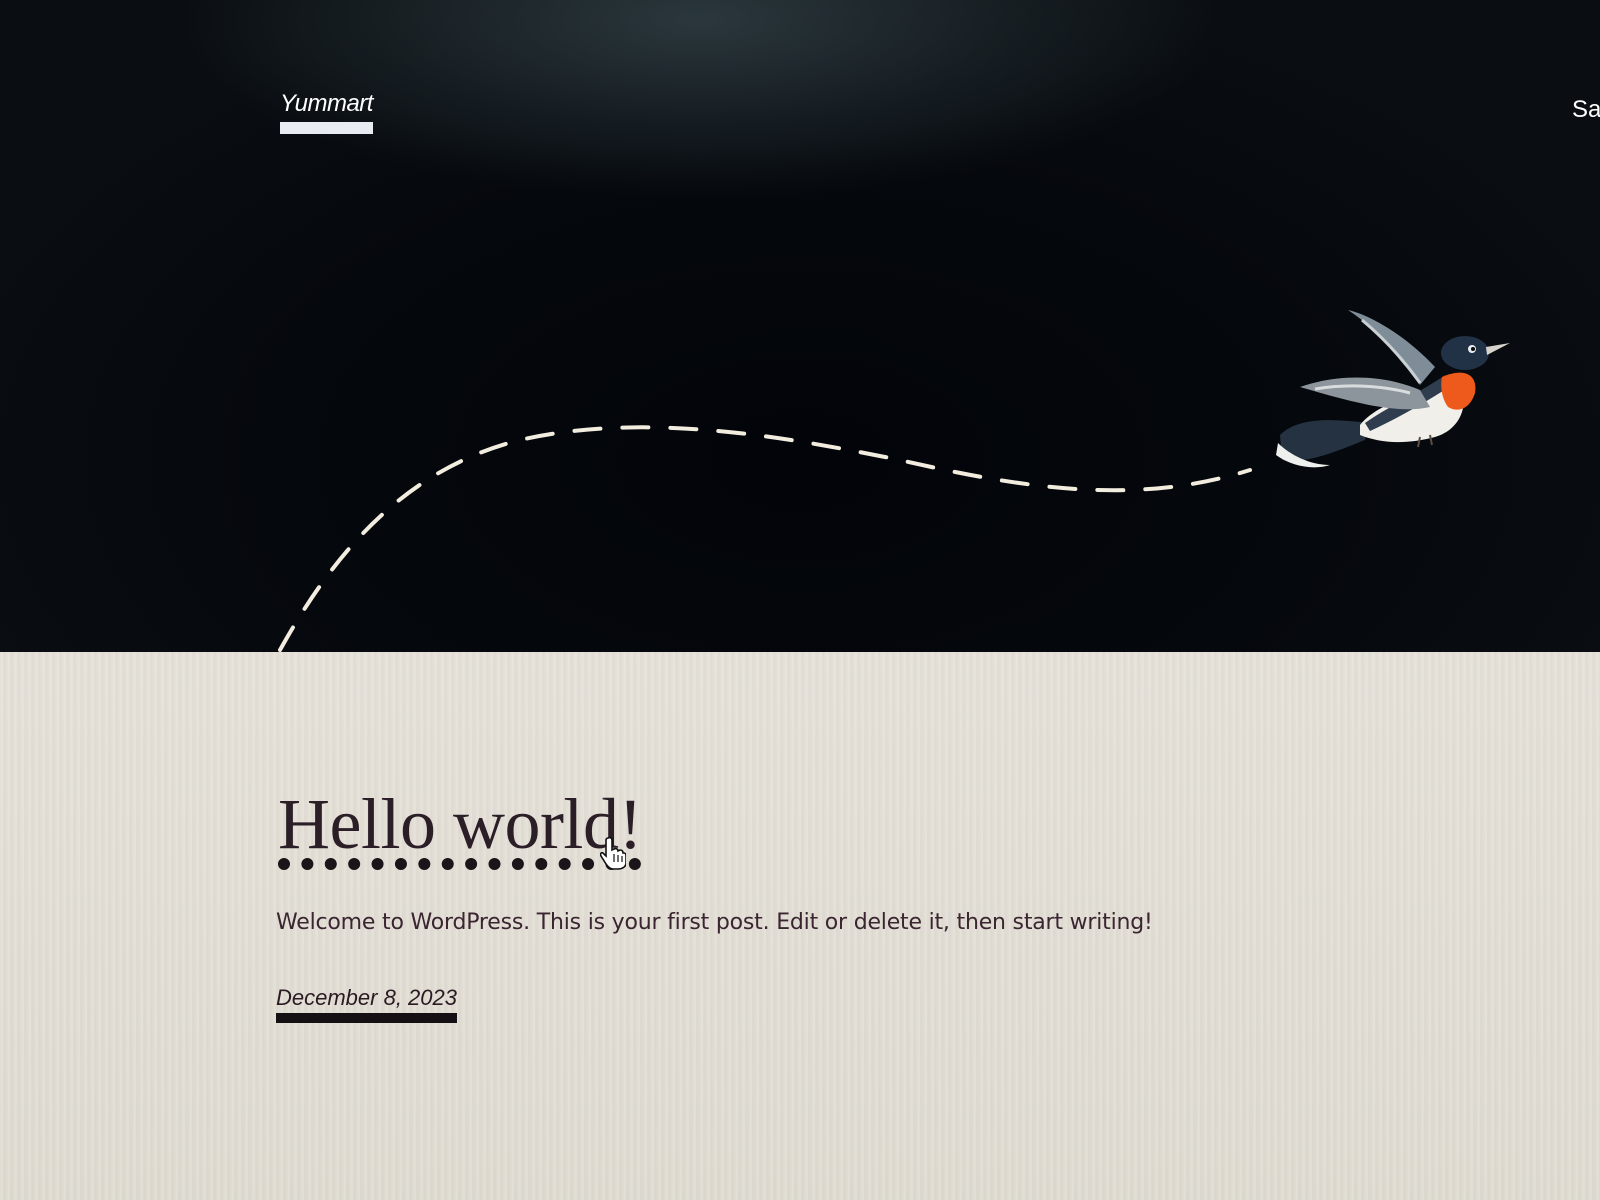 The image size is (1600, 1200). I want to click on post-title-link: Hello world!, so click(460, 824).